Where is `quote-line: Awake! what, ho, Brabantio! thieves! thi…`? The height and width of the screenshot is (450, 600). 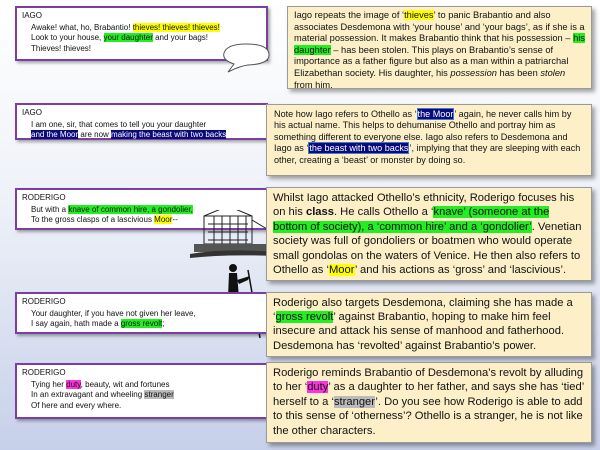 quote-line: Awake! what, ho, Brabantio! thieves! thi… is located at coordinates (141, 28).